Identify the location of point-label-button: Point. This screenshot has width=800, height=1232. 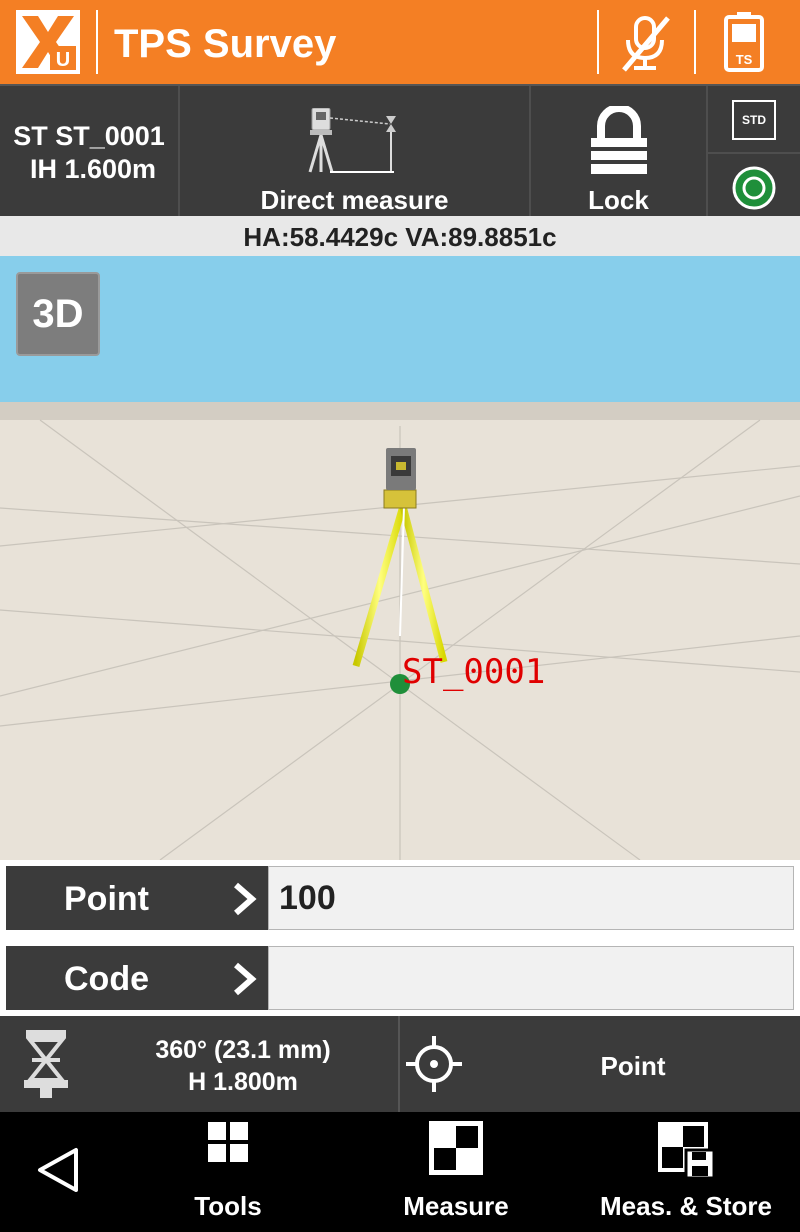
(137, 898).